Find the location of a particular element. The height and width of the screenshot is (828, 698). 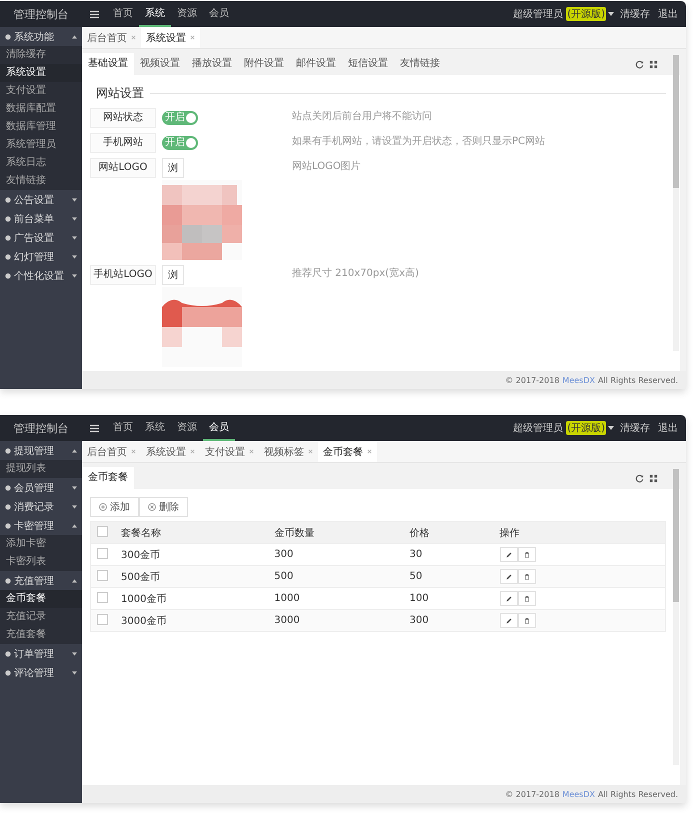

sidebar-item: 系统管理员 is located at coordinates (41, 145).